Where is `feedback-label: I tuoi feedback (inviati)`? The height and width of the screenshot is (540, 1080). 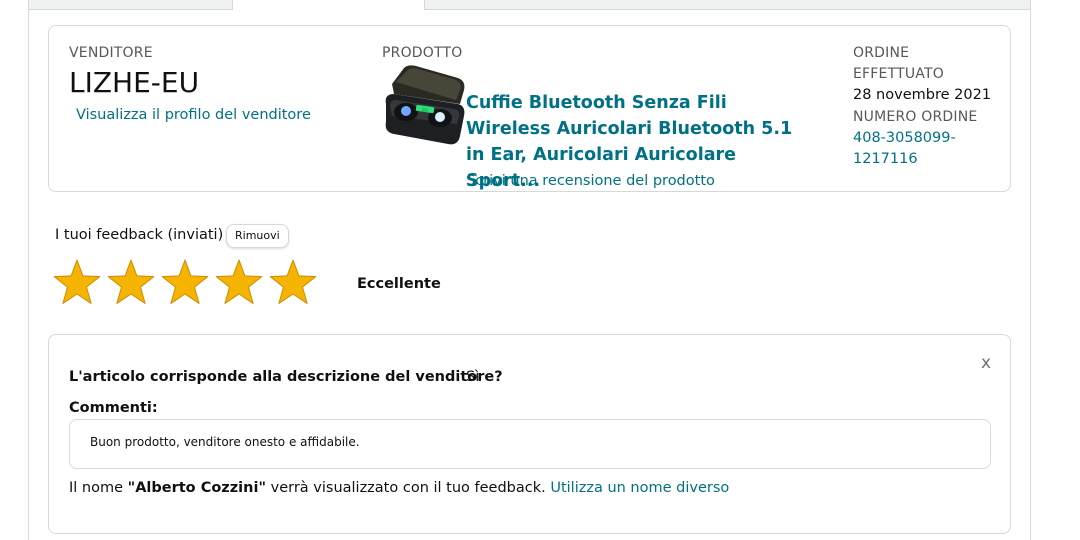
feedback-label: I tuoi feedback (inviati) is located at coordinates (139, 235).